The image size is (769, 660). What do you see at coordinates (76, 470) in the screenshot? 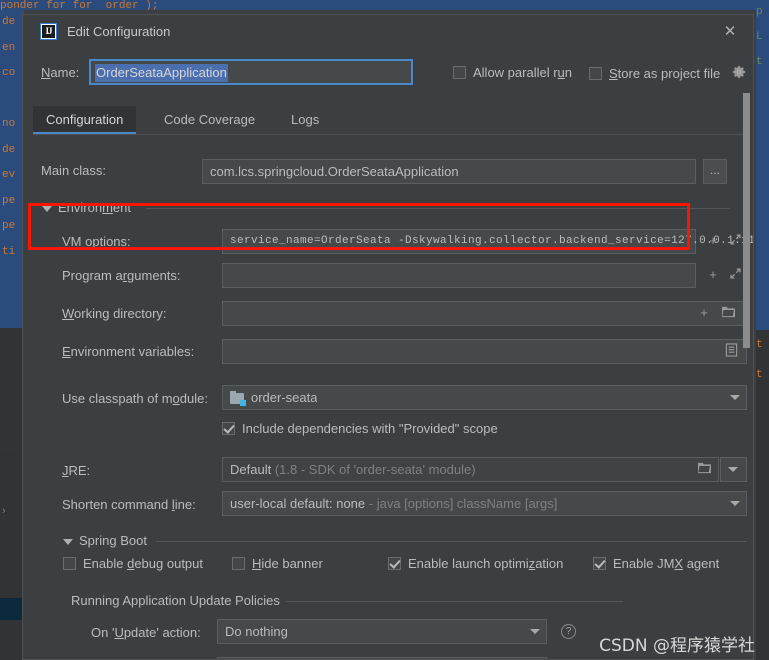
I see `jre-label: JRE:` at bounding box center [76, 470].